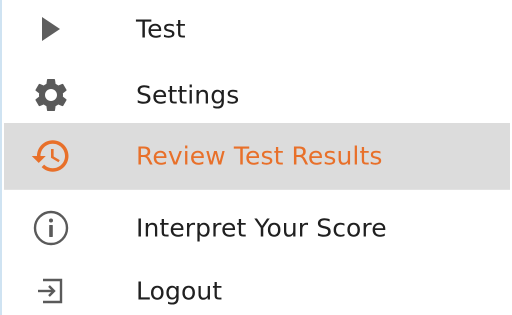 The image size is (512, 315). I want to click on menu-divider, so click(257, 189).